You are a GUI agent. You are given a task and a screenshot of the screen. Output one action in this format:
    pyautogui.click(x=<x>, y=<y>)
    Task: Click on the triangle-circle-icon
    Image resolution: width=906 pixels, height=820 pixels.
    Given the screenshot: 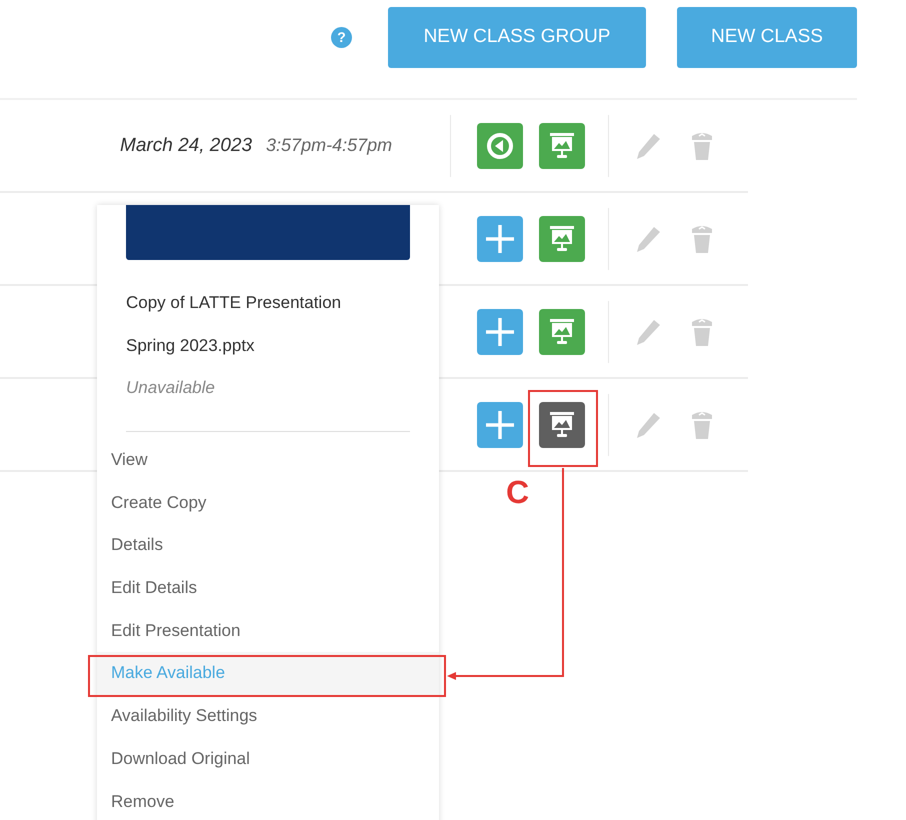 What is the action you would take?
    pyautogui.click(x=500, y=145)
    